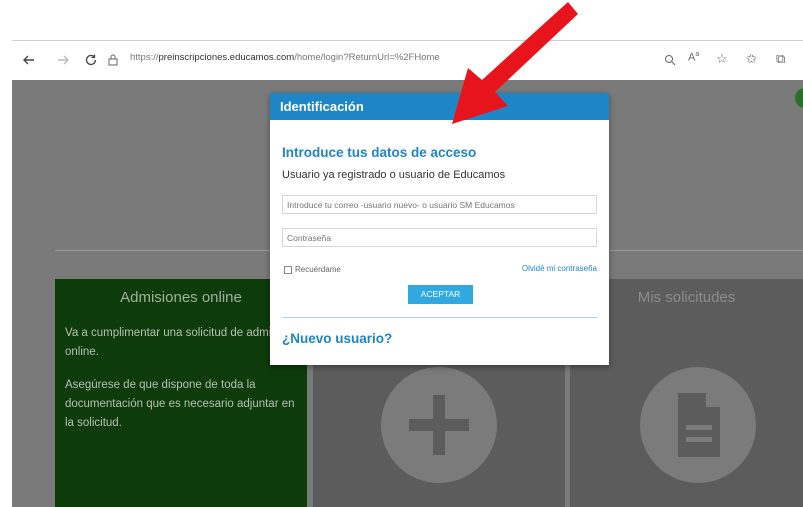 The image size is (803, 507). I want to click on new-user-link: ¿Nuevo usuario?, so click(337, 338).